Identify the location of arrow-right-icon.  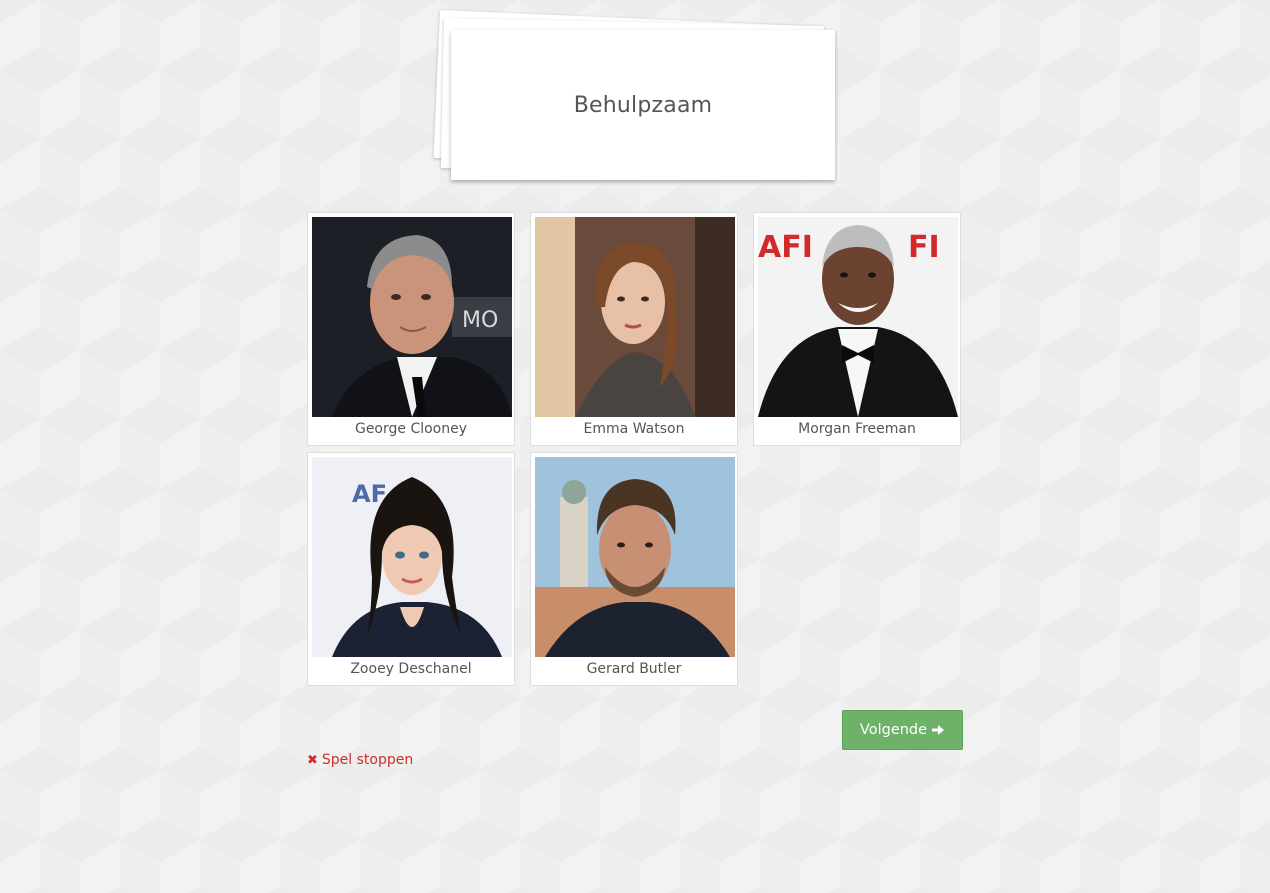
(938, 730).